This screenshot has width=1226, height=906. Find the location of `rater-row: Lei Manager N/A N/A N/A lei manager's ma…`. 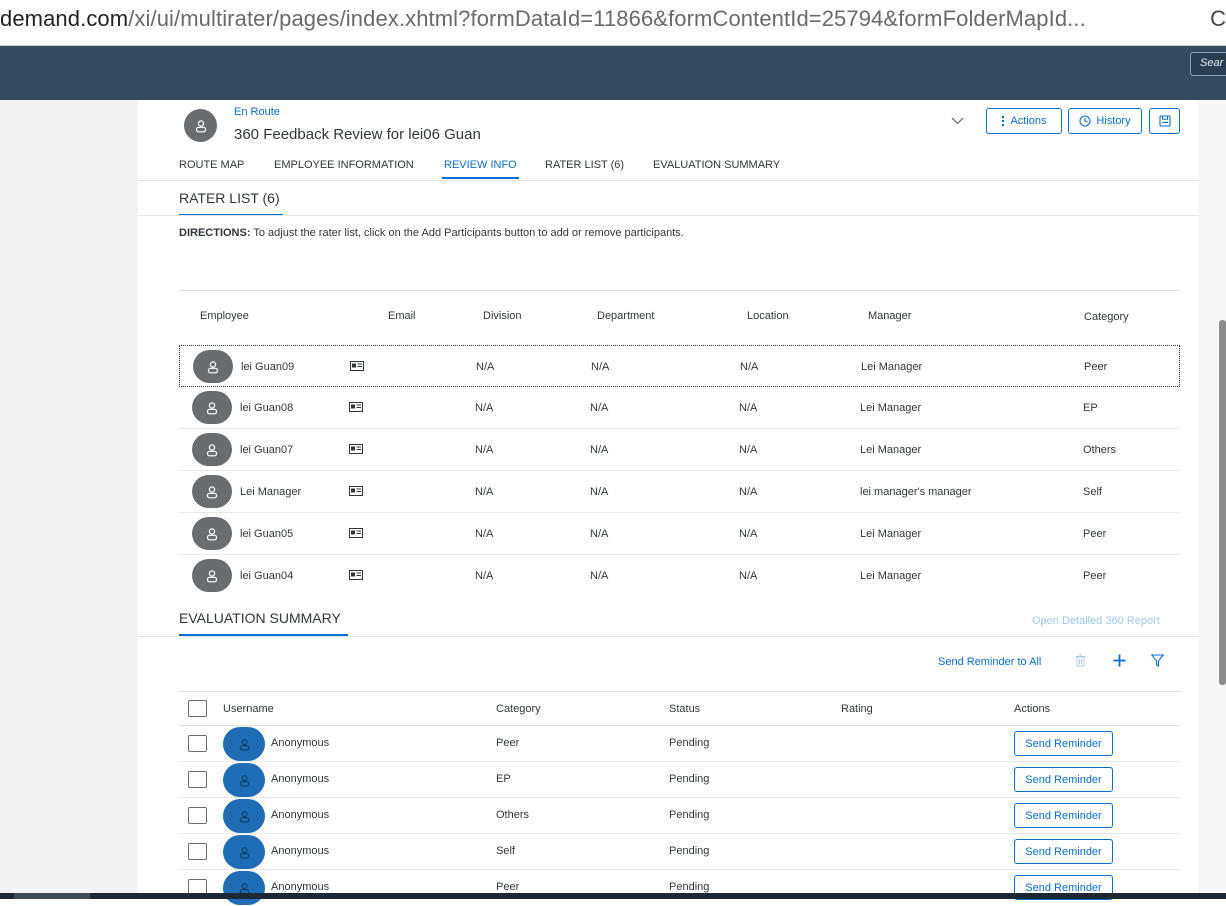

rater-row: Lei Manager N/A N/A N/A lei manager's ma… is located at coordinates (679, 492).